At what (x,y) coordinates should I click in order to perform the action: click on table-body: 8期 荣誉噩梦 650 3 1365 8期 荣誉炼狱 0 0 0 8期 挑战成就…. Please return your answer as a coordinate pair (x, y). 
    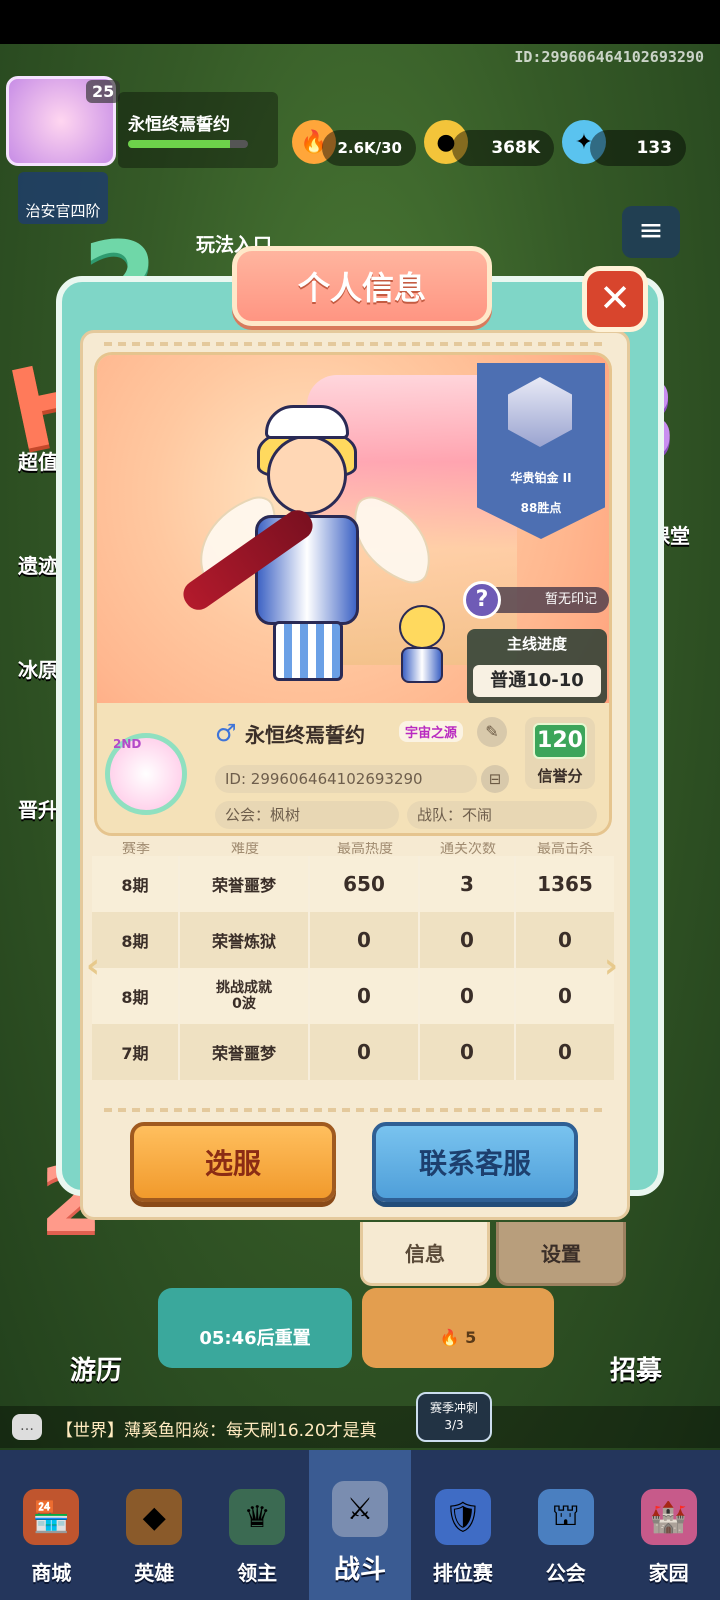
    Looking at the image, I should click on (353, 968).